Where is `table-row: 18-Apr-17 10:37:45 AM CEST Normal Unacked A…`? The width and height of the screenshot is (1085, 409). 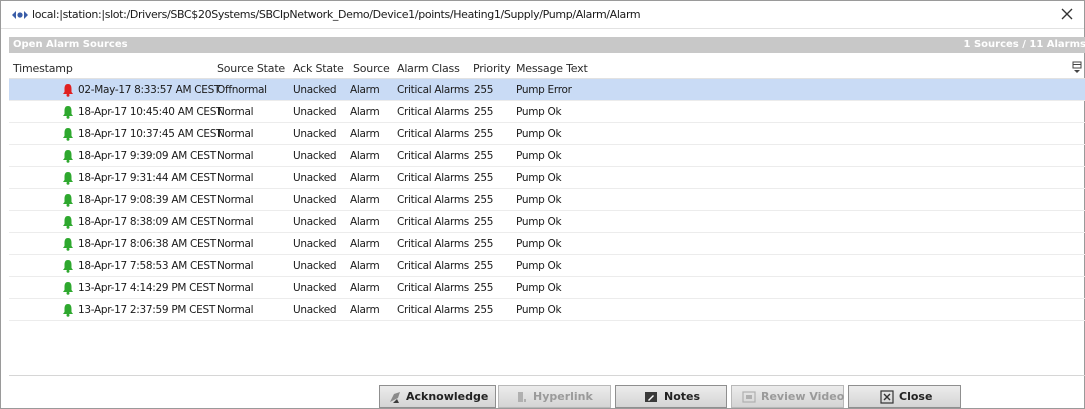 table-row: 18-Apr-17 10:37:45 AM CEST Normal Unacked A… is located at coordinates (547, 134).